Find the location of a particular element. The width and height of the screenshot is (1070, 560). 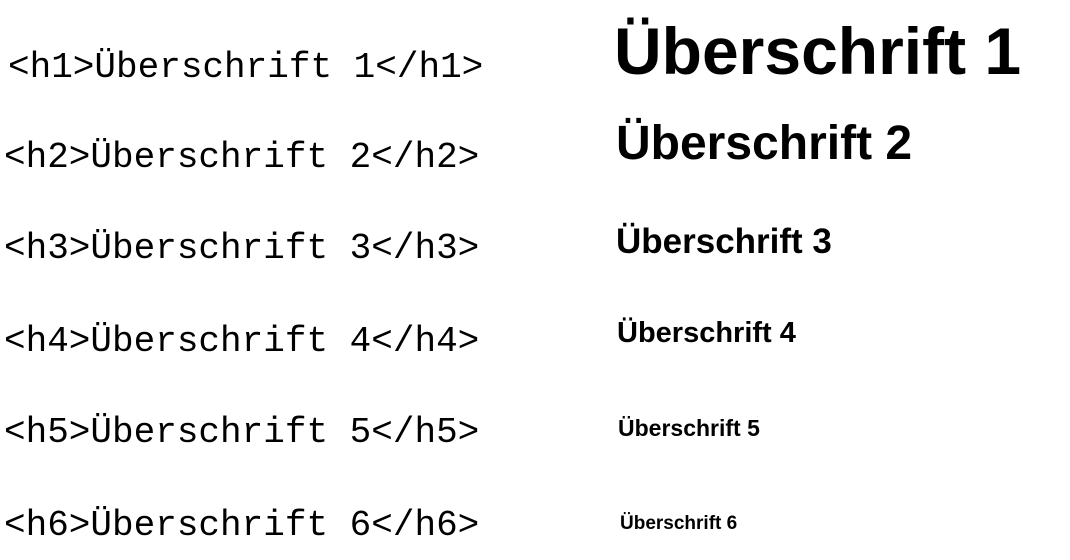

html-code-h1: <h1>Überschrift 1</h1> is located at coordinates (246, 67).